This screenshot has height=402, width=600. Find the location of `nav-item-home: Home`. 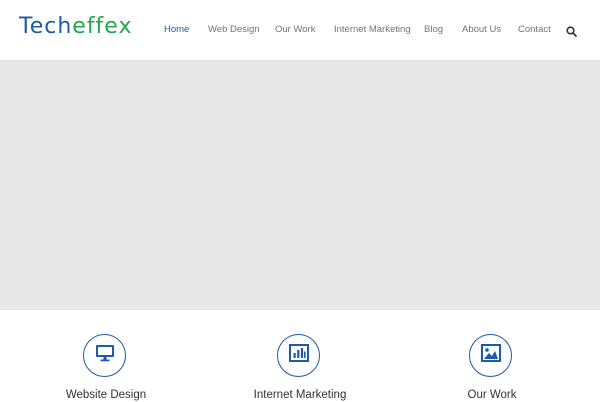

nav-item-home: Home is located at coordinates (176, 30).